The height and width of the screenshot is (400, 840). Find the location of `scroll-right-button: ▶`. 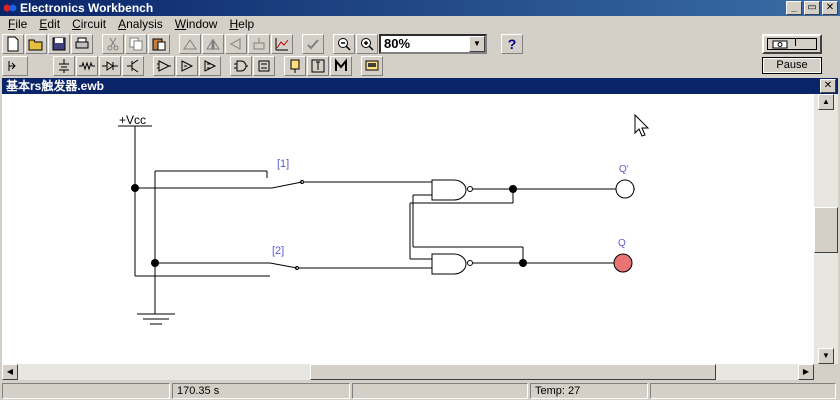

scroll-right-button: ▶ is located at coordinates (806, 372).